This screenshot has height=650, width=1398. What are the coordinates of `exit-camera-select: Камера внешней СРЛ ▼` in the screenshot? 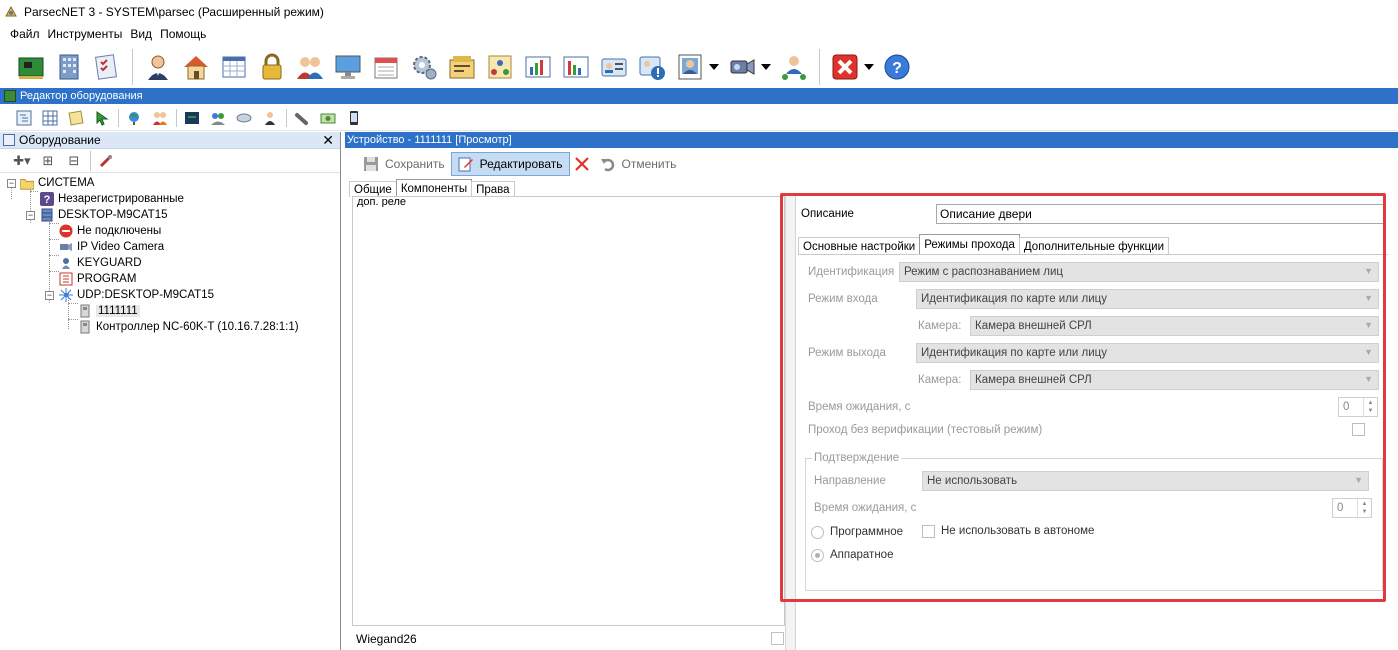 It's located at (1174, 380).